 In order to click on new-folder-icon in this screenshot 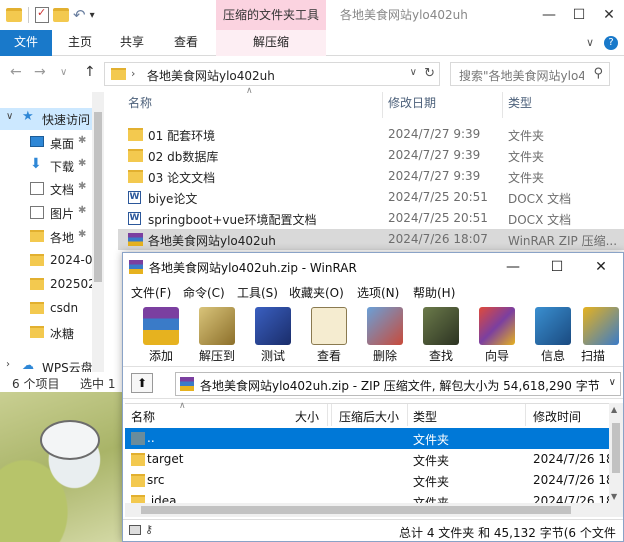, I will do `click(61, 15)`.